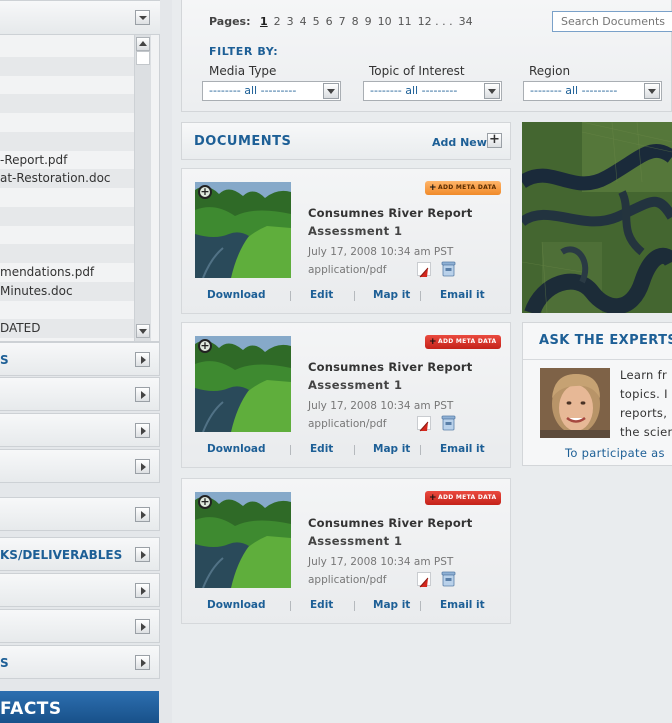 The image size is (672, 723). I want to click on page-link: 12 . . ., so click(435, 21).